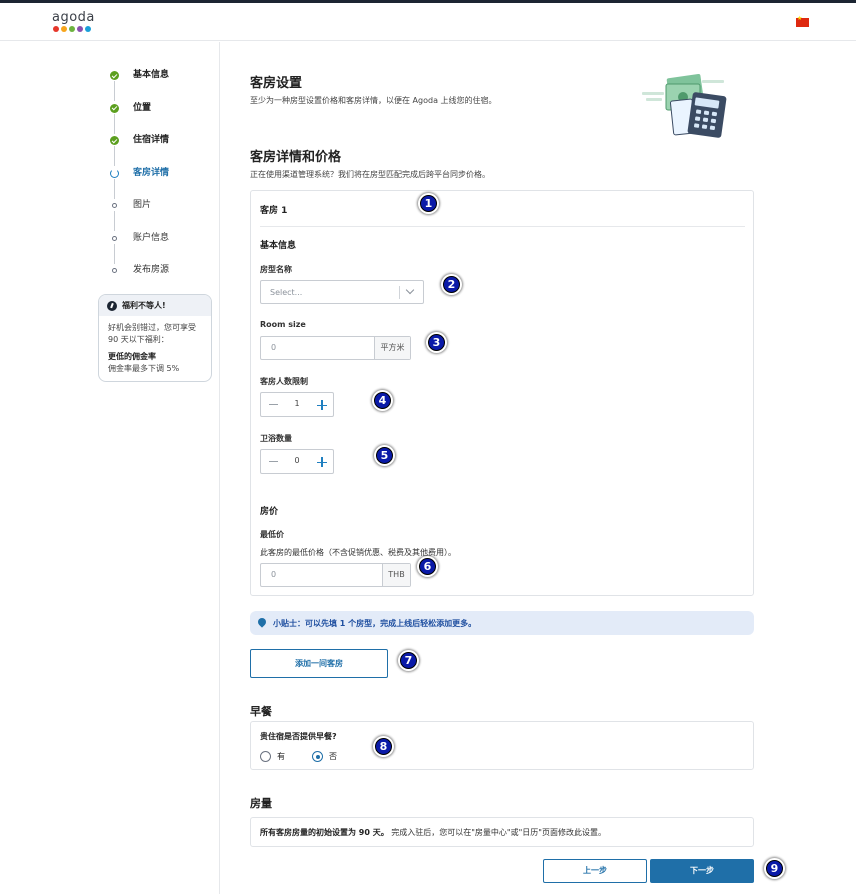  I want to click on annotation-marker: 7, so click(408, 660).